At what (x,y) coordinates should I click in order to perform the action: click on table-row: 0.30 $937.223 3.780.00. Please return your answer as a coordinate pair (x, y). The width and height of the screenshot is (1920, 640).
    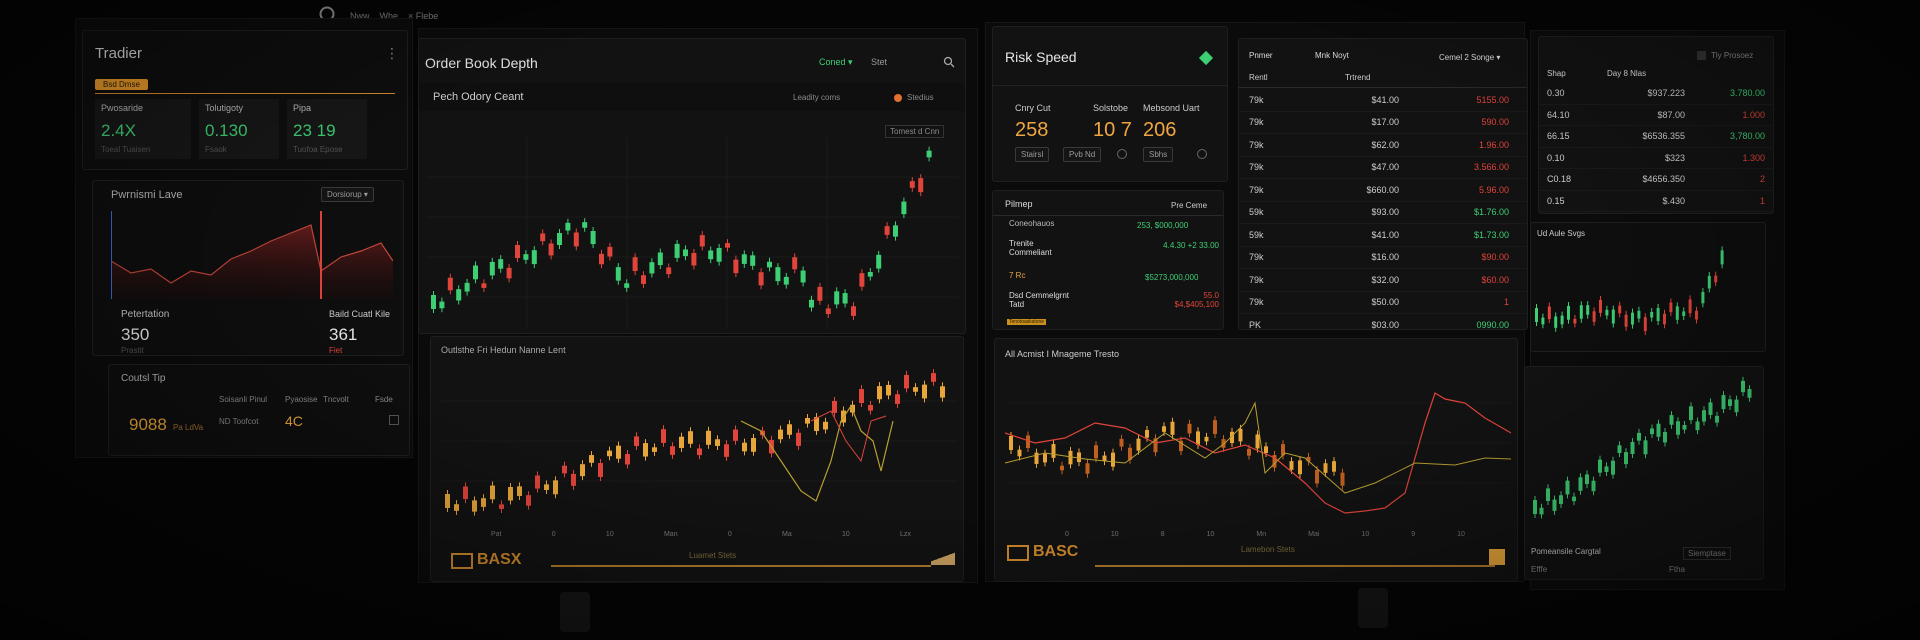
    Looking at the image, I should click on (1656, 94).